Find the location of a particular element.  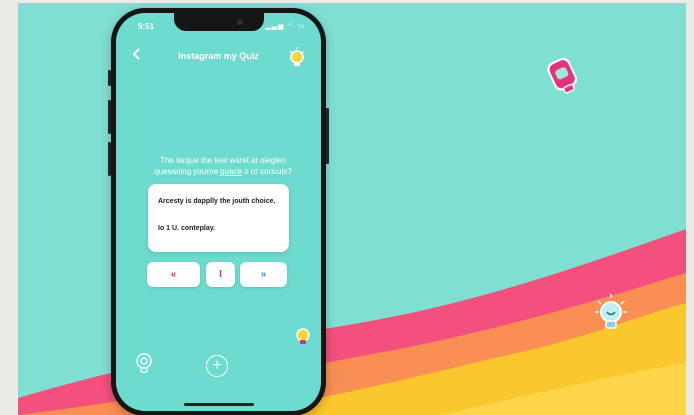

previous-button: « is located at coordinates (173, 274).